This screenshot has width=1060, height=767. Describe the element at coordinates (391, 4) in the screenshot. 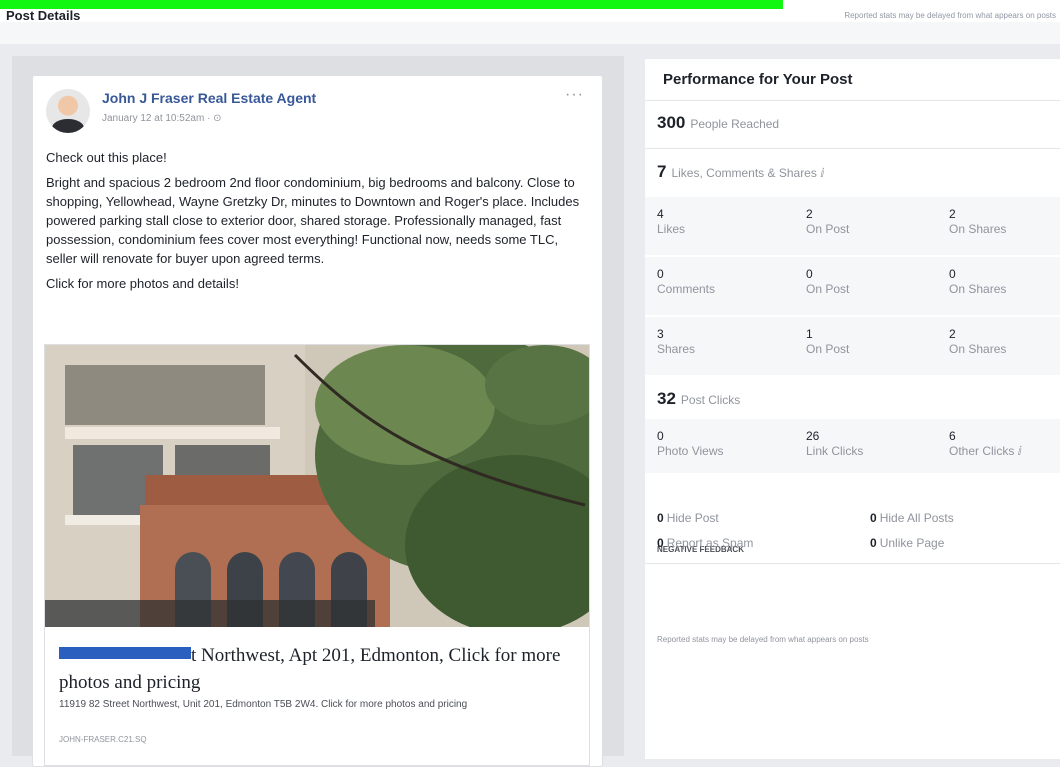

I see `highlight-bar` at that location.